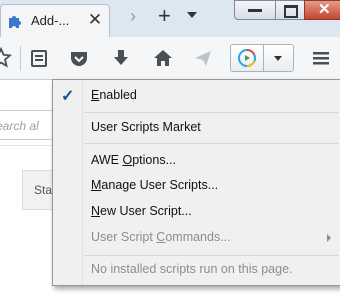  I want to click on search-placeholder: earch al, so click(19, 126).